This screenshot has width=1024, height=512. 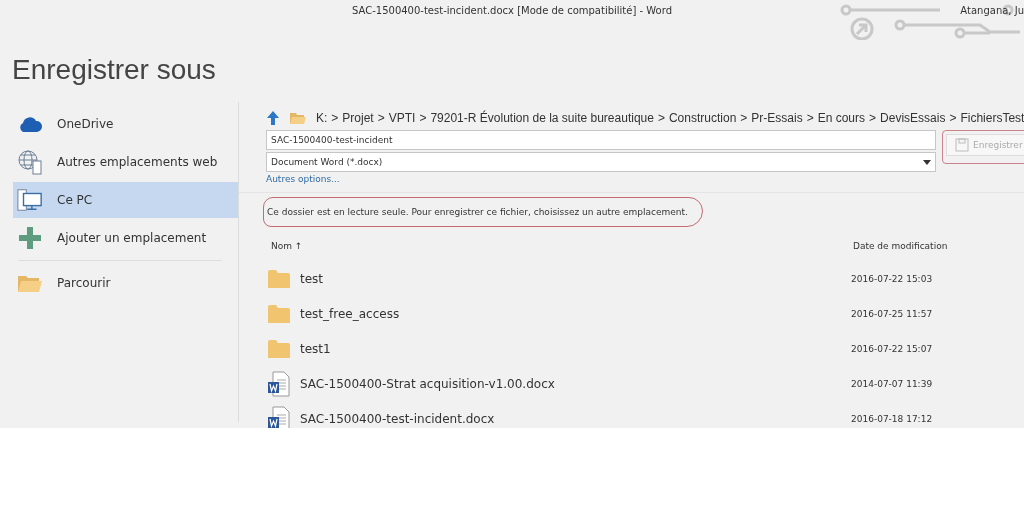 What do you see at coordinates (900, 251) in the screenshot?
I see `date-column-header: Date de modification` at bounding box center [900, 251].